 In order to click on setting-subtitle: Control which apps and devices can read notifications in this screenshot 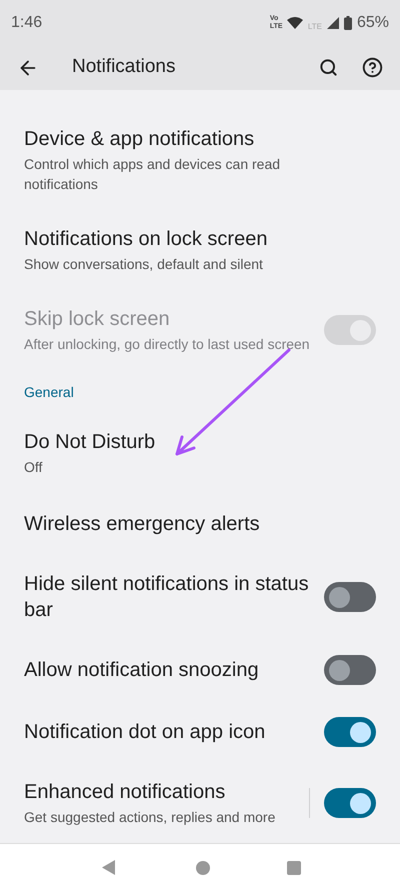, I will do `click(153, 174)`.